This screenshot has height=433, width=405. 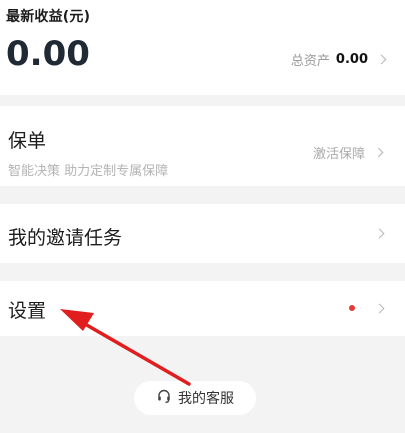 What do you see at coordinates (48, 17) in the screenshot?
I see `earnings-title: 最新收益(元)` at bounding box center [48, 17].